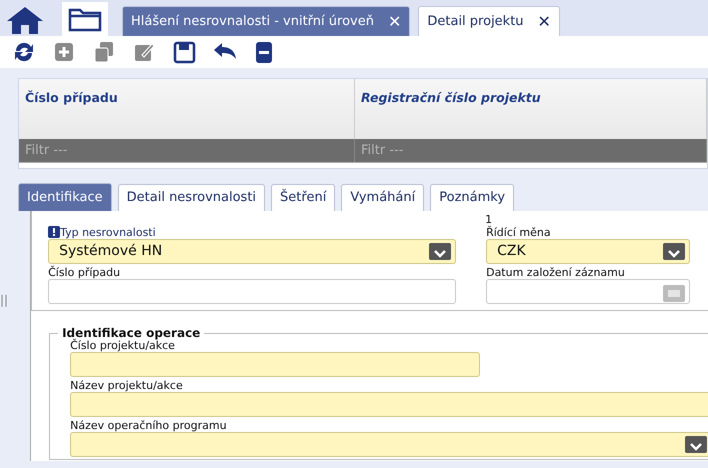 The height and width of the screenshot is (468, 708). I want to click on form-tab: Poznámky, so click(472, 197).